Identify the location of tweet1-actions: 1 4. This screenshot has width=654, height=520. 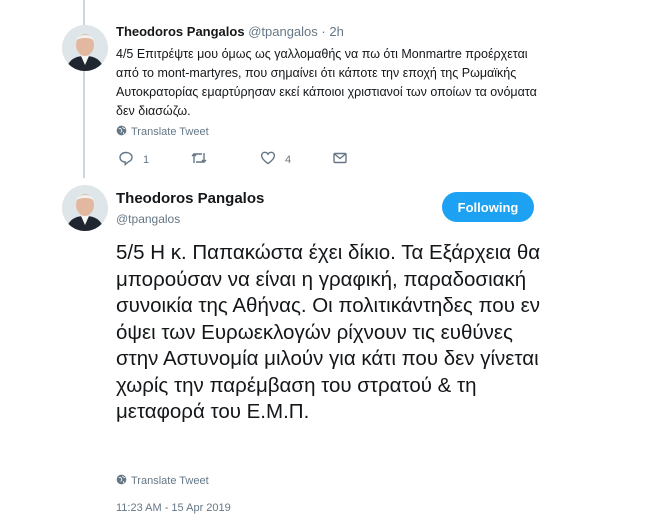
(246, 159).